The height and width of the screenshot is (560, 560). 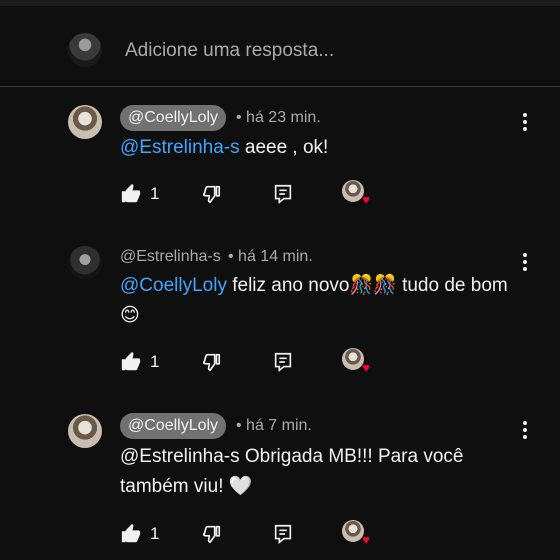 I want to click on mention-link: @CoellyLoly, so click(x=173, y=285).